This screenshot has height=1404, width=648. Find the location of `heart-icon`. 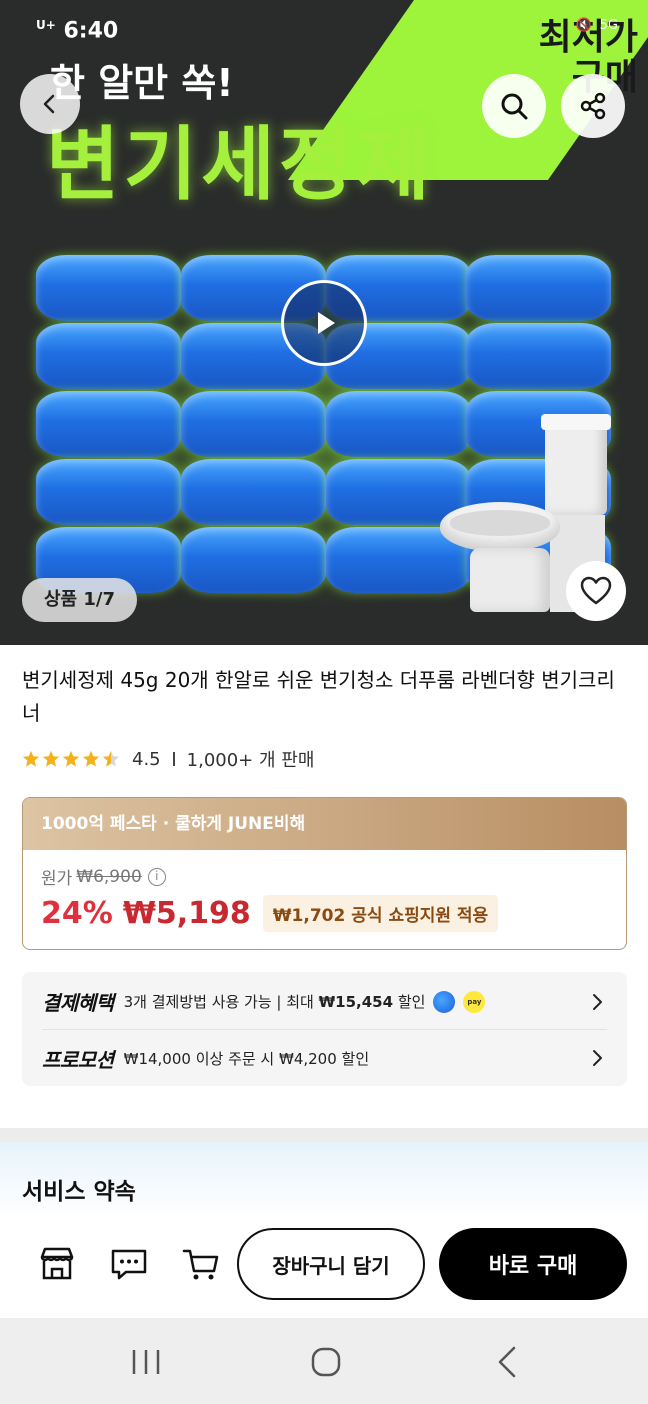

heart-icon is located at coordinates (596, 590).